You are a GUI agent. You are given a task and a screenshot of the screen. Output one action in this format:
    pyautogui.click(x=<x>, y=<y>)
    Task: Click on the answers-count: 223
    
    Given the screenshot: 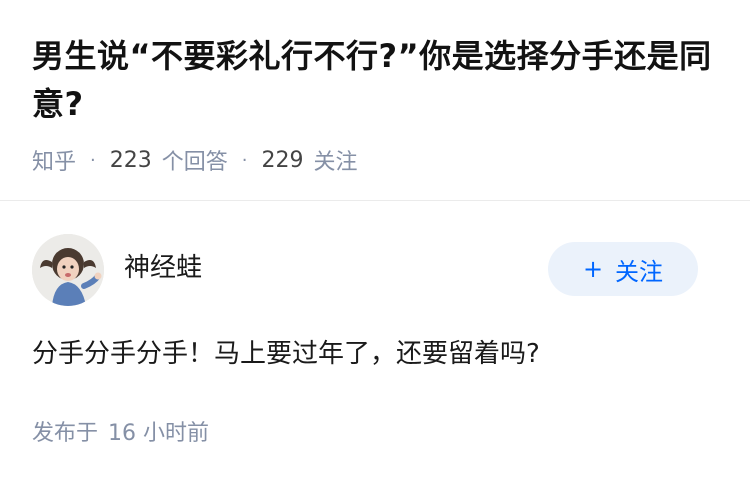 What is the action you would take?
    pyautogui.click(x=130, y=160)
    